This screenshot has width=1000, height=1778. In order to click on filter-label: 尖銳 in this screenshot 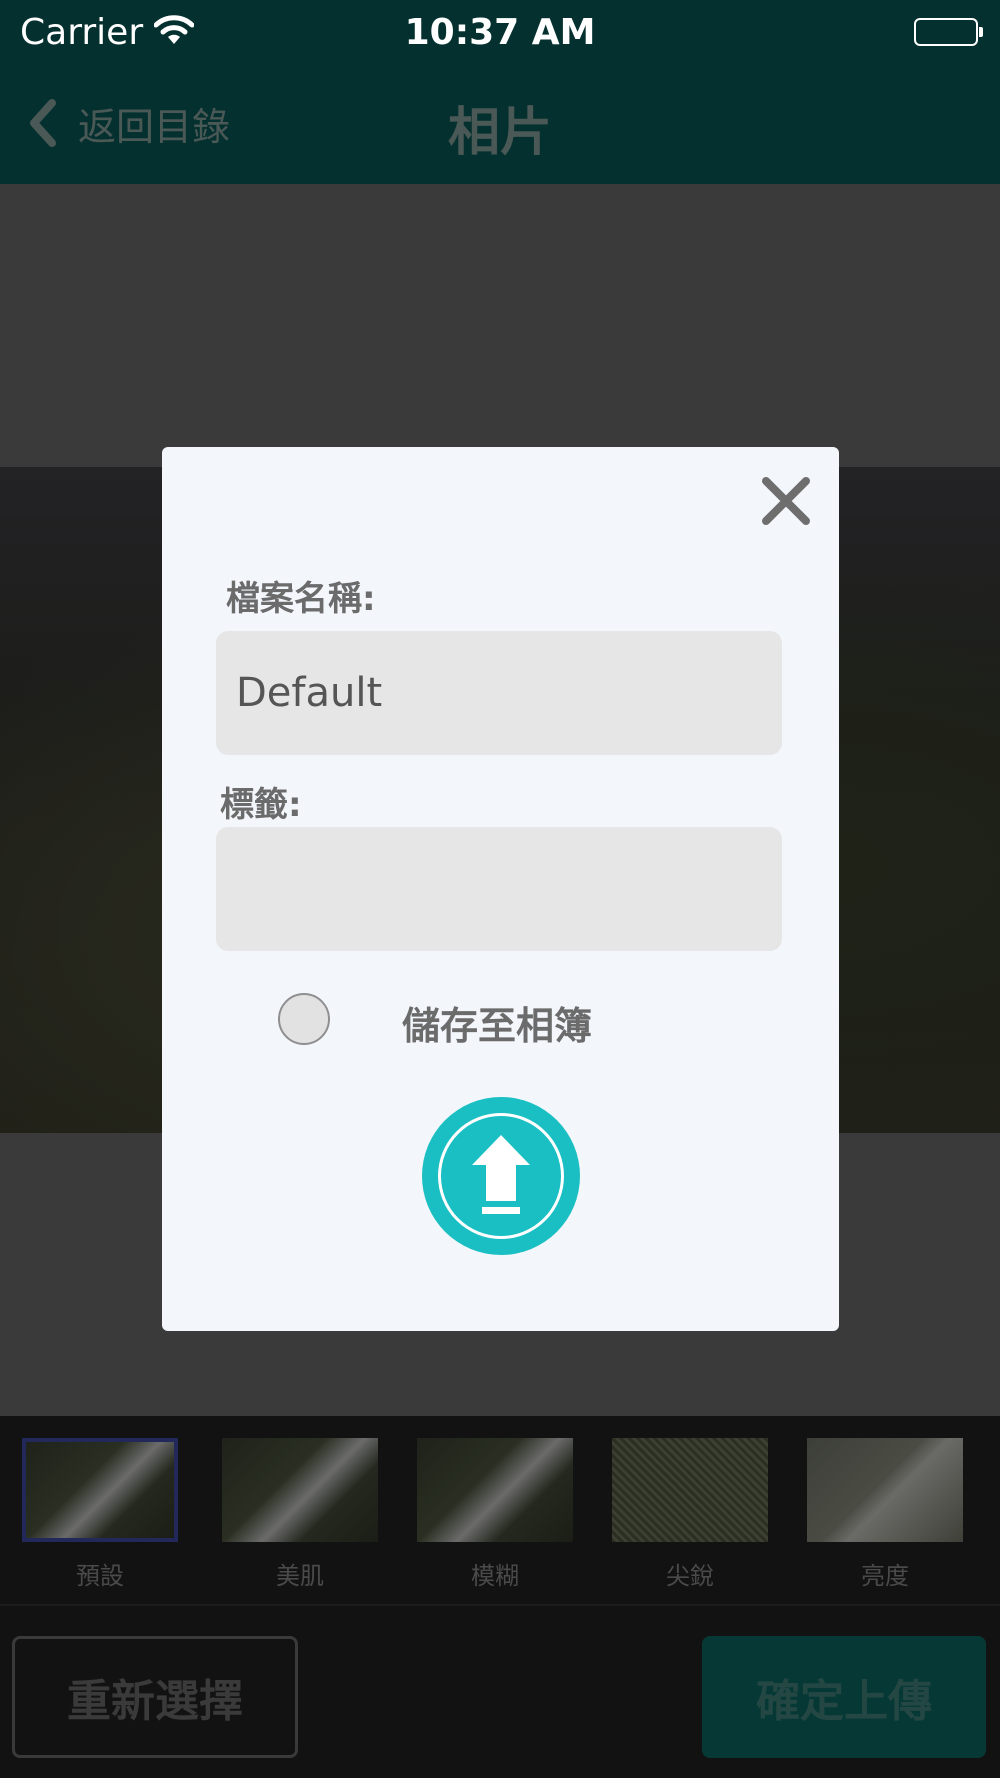, I will do `click(690, 1576)`.